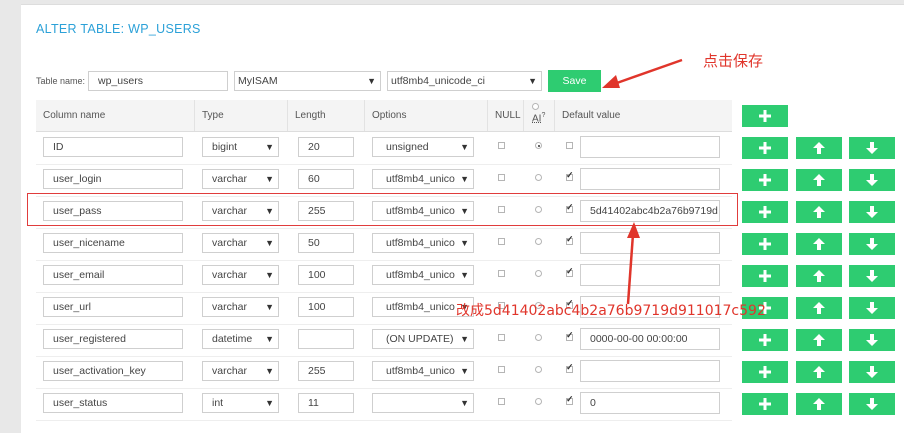 This screenshot has width=904, height=433. What do you see at coordinates (611, 311) in the screenshot?
I see `annotation-change-value: 改成5d41402abc4b2a76b9719d911017c592` at bounding box center [611, 311].